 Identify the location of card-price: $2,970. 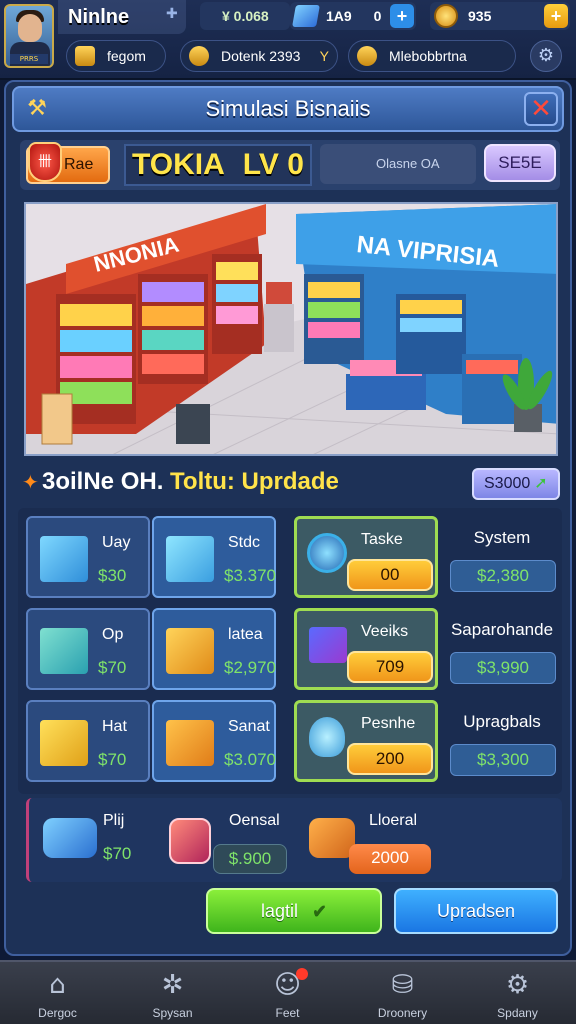
(250, 667).